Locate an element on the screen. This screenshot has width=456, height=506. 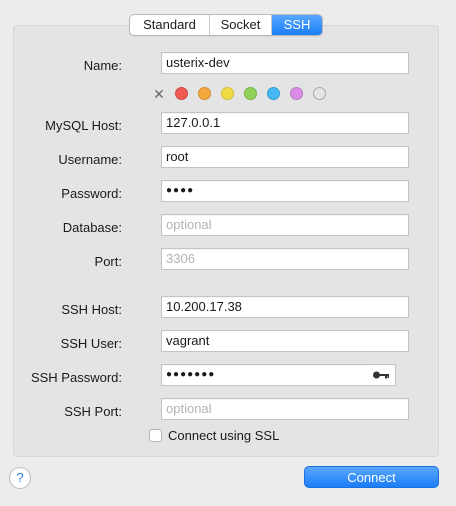
help-button: ? is located at coordinates (20, 478).